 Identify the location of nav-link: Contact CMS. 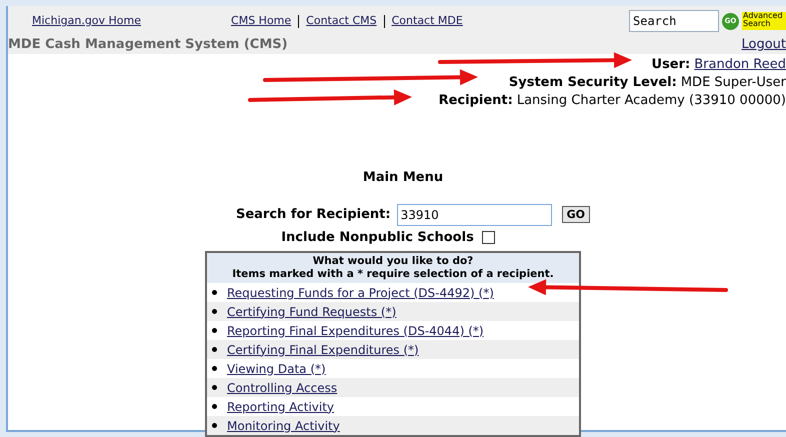
(341, 21).